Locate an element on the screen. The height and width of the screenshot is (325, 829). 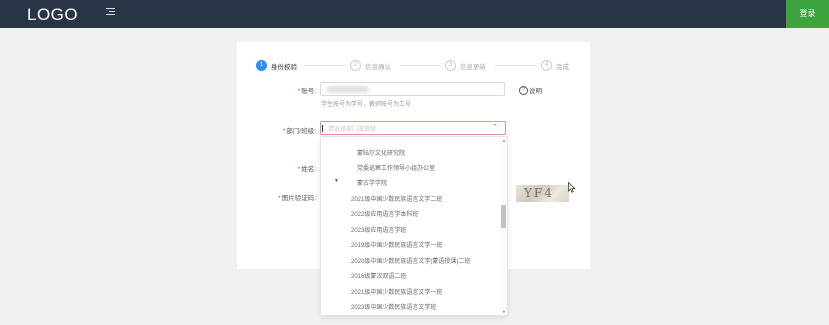
help-label: 说明 is located at coordinates (535, 91).